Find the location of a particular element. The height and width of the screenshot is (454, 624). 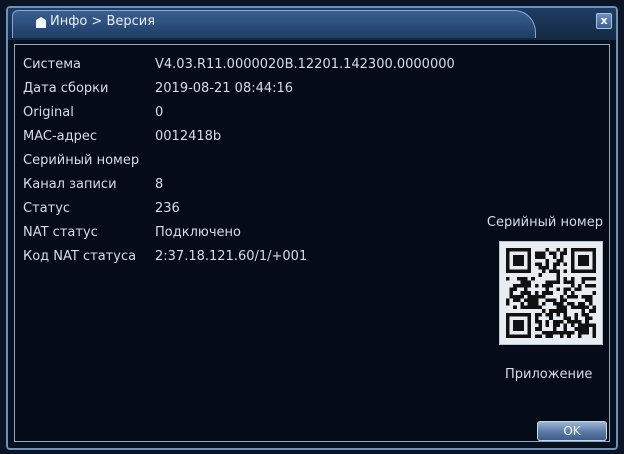

qr-code is located at coordinates (551, 293).